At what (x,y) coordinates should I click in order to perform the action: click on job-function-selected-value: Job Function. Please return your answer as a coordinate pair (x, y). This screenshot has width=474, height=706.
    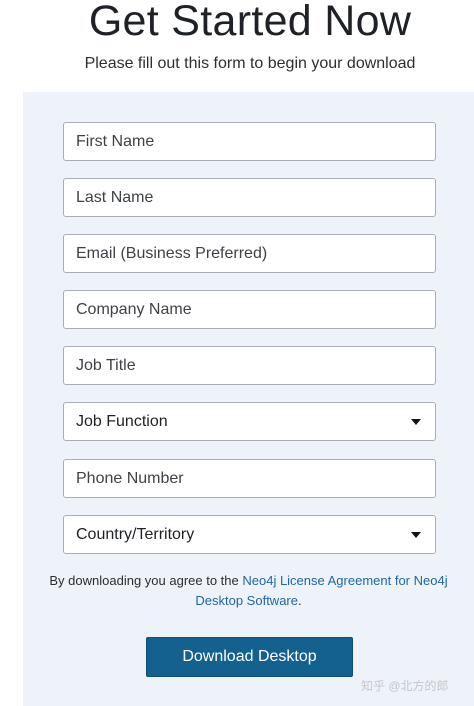
    Looking at the image, I should click on (122, 421).